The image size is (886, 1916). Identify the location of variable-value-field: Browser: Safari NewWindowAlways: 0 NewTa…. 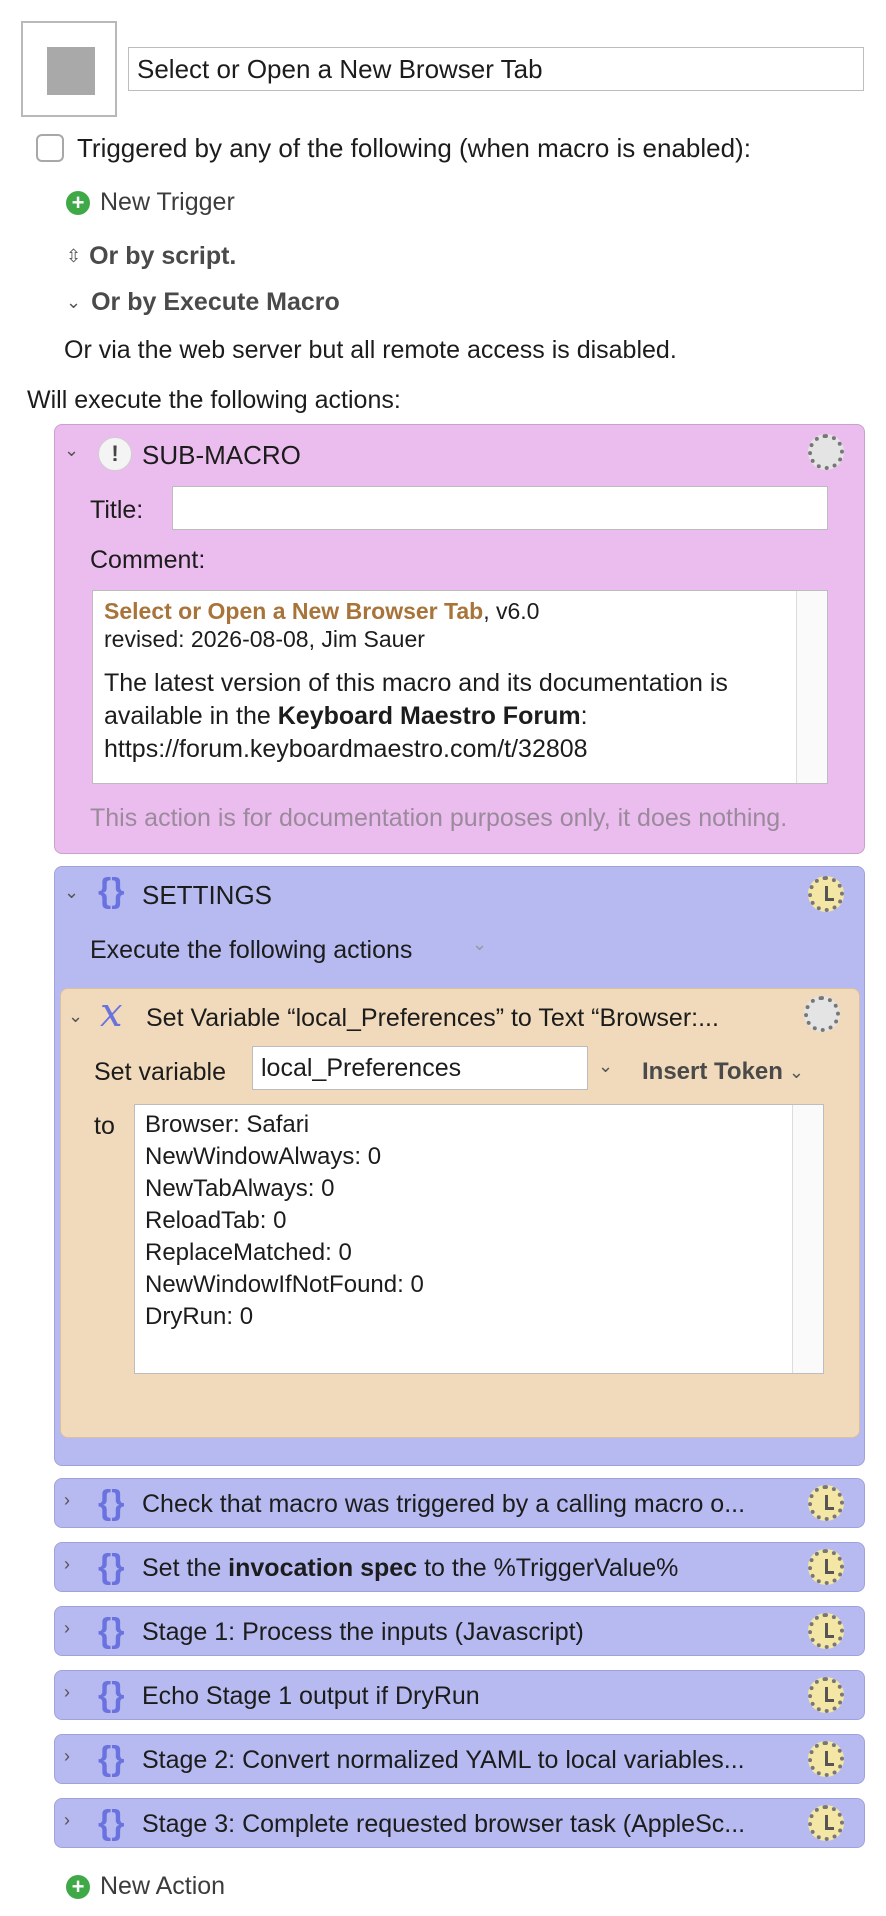
(479, 1239).